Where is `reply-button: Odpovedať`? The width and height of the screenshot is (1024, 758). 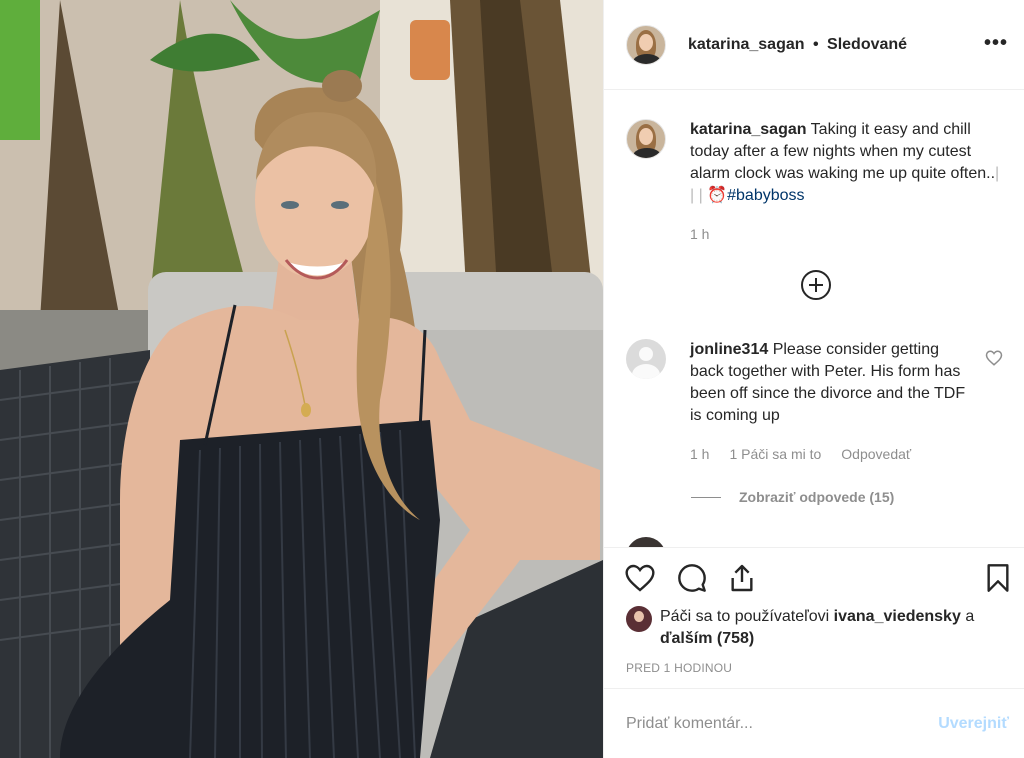 reply-button: Odpovedať is located at coordinates (876, 454).